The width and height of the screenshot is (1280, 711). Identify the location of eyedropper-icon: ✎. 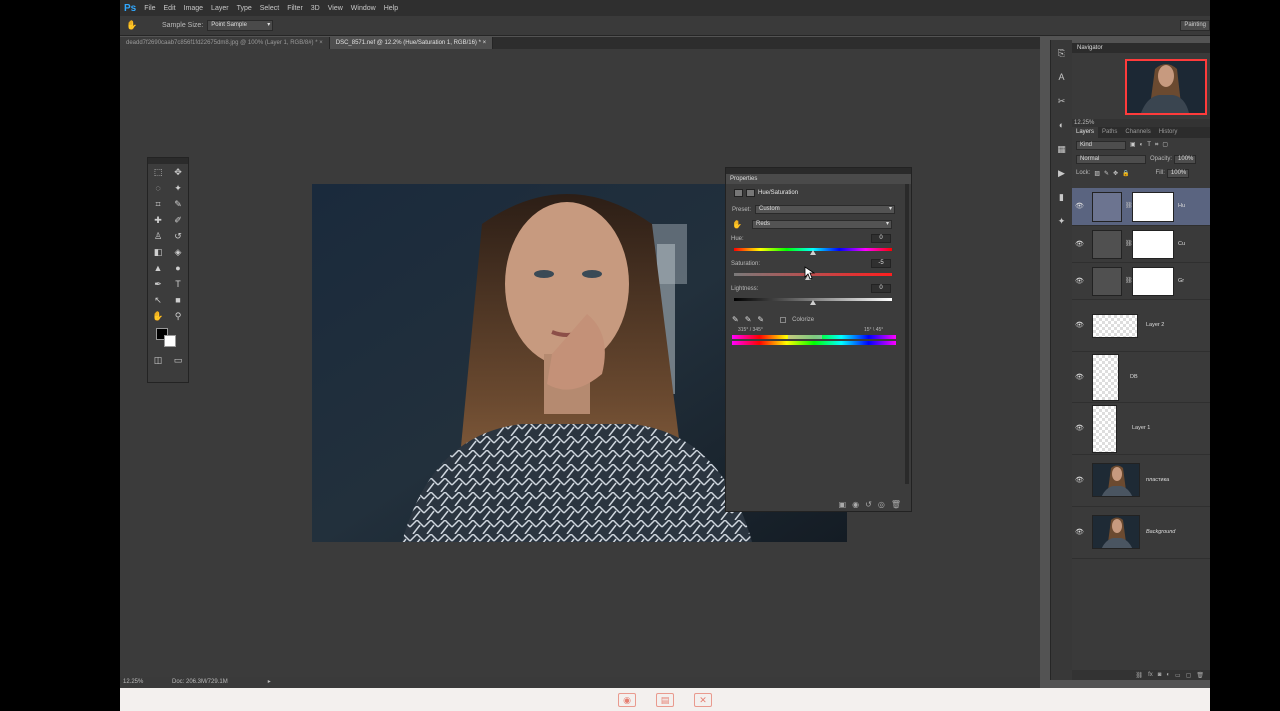
(735, 319).